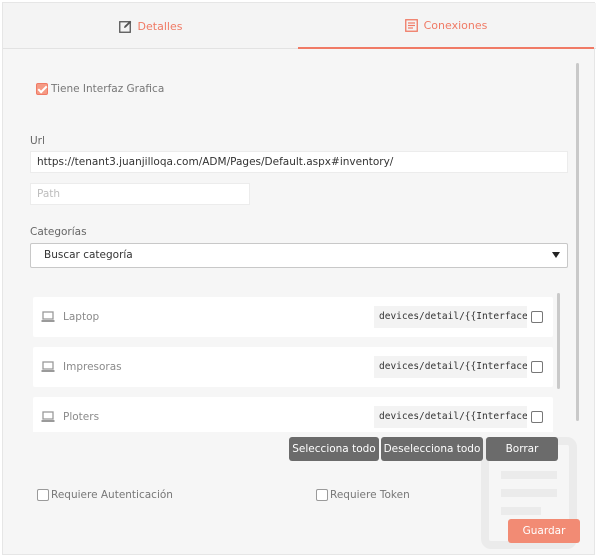  Describe the element at coordinates (43, 495) in the screenshot. I see `requires-auth-checkbox` at that location.